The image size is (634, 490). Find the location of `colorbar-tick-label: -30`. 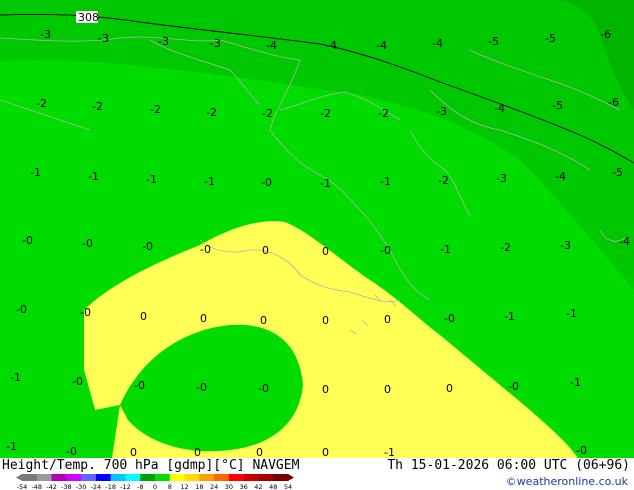

colorbar-tick-label: -30 is located at coordinates (81, 486).